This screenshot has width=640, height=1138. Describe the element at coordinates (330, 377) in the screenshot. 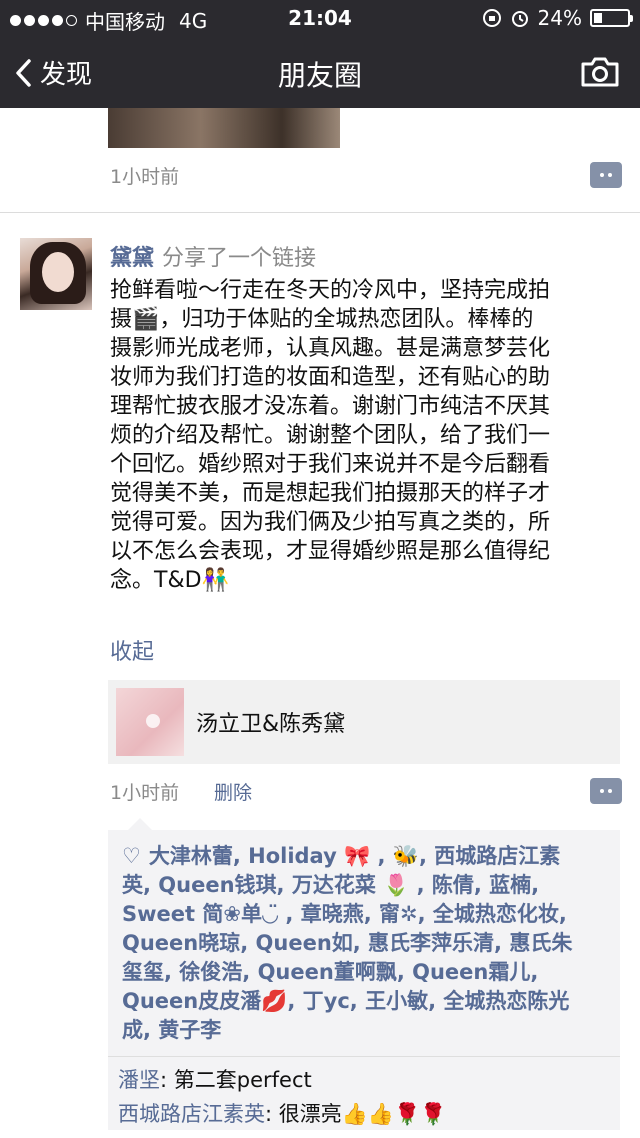

I see `post-text-line: 妆师为我们打造的妆面和造型，还有贴心的助` at that location.